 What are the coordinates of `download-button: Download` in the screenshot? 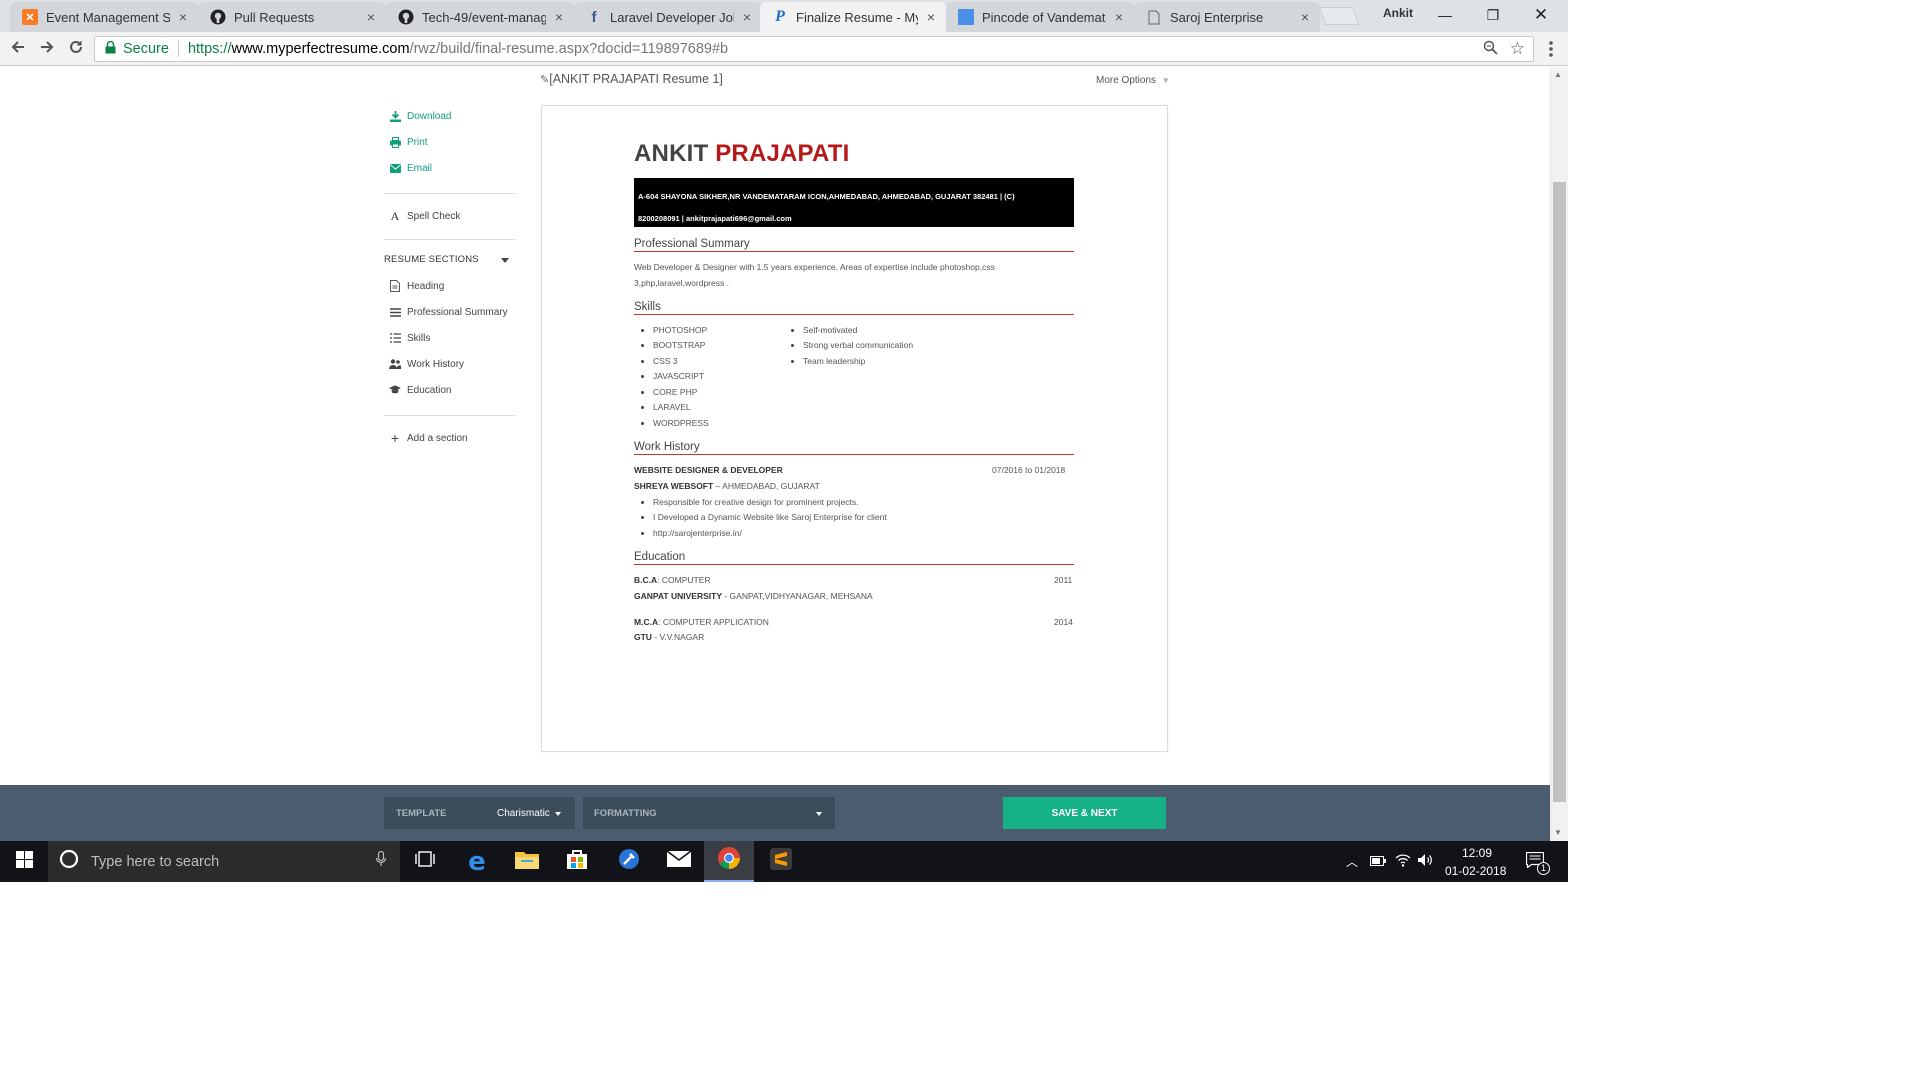 It's located at (420, 116).